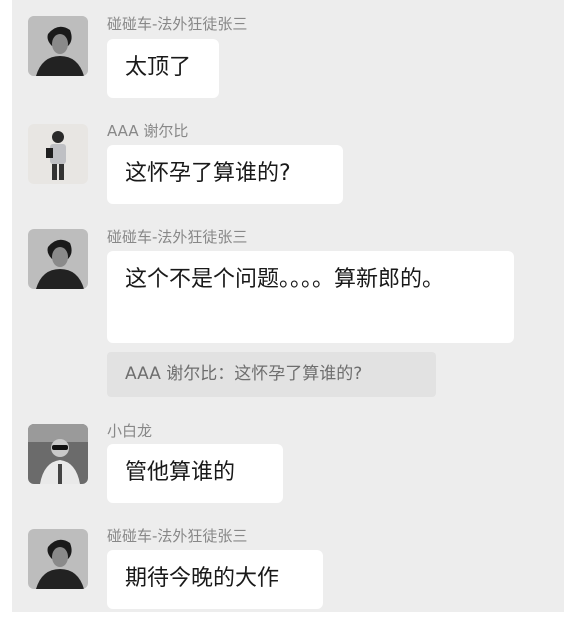 This screenshot has height=617, width=576. I want to click on man-sunglasses-avatar-icon, so click(58, 454).